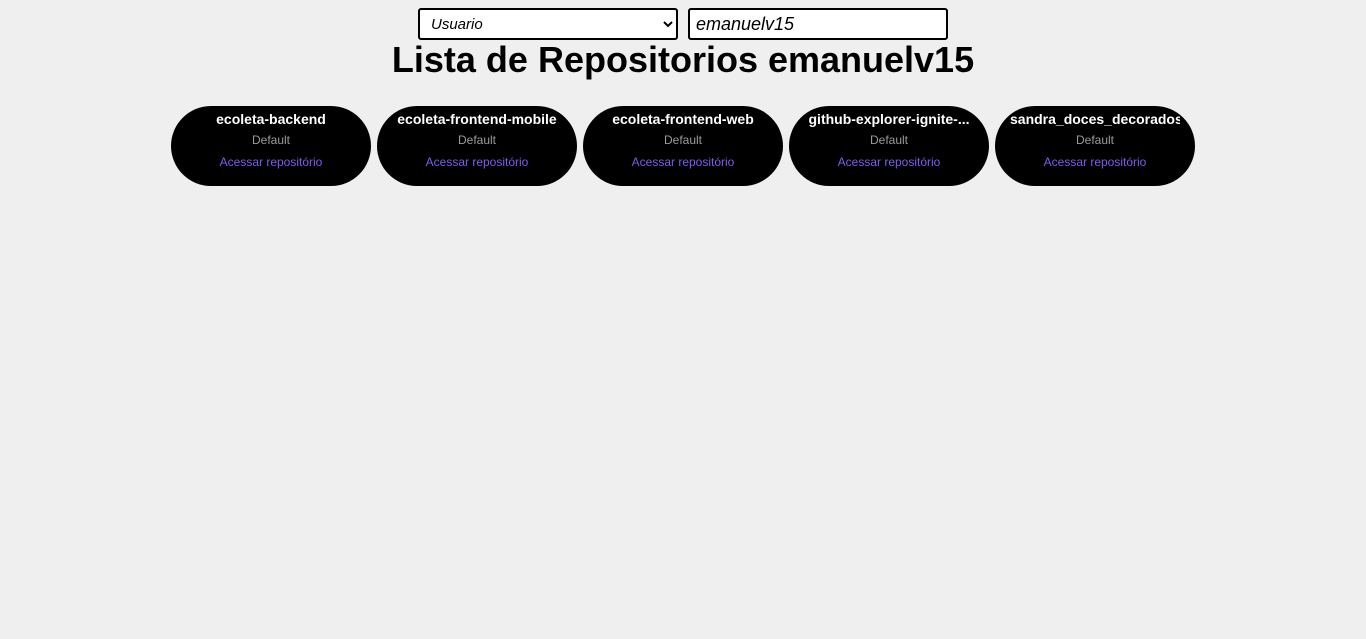 The width and height of the screenshot is (1366, 639). Describe the element at coordinates (271, 119) in the screenshot. I see `repo-name: ecoleta-backend` at that location.